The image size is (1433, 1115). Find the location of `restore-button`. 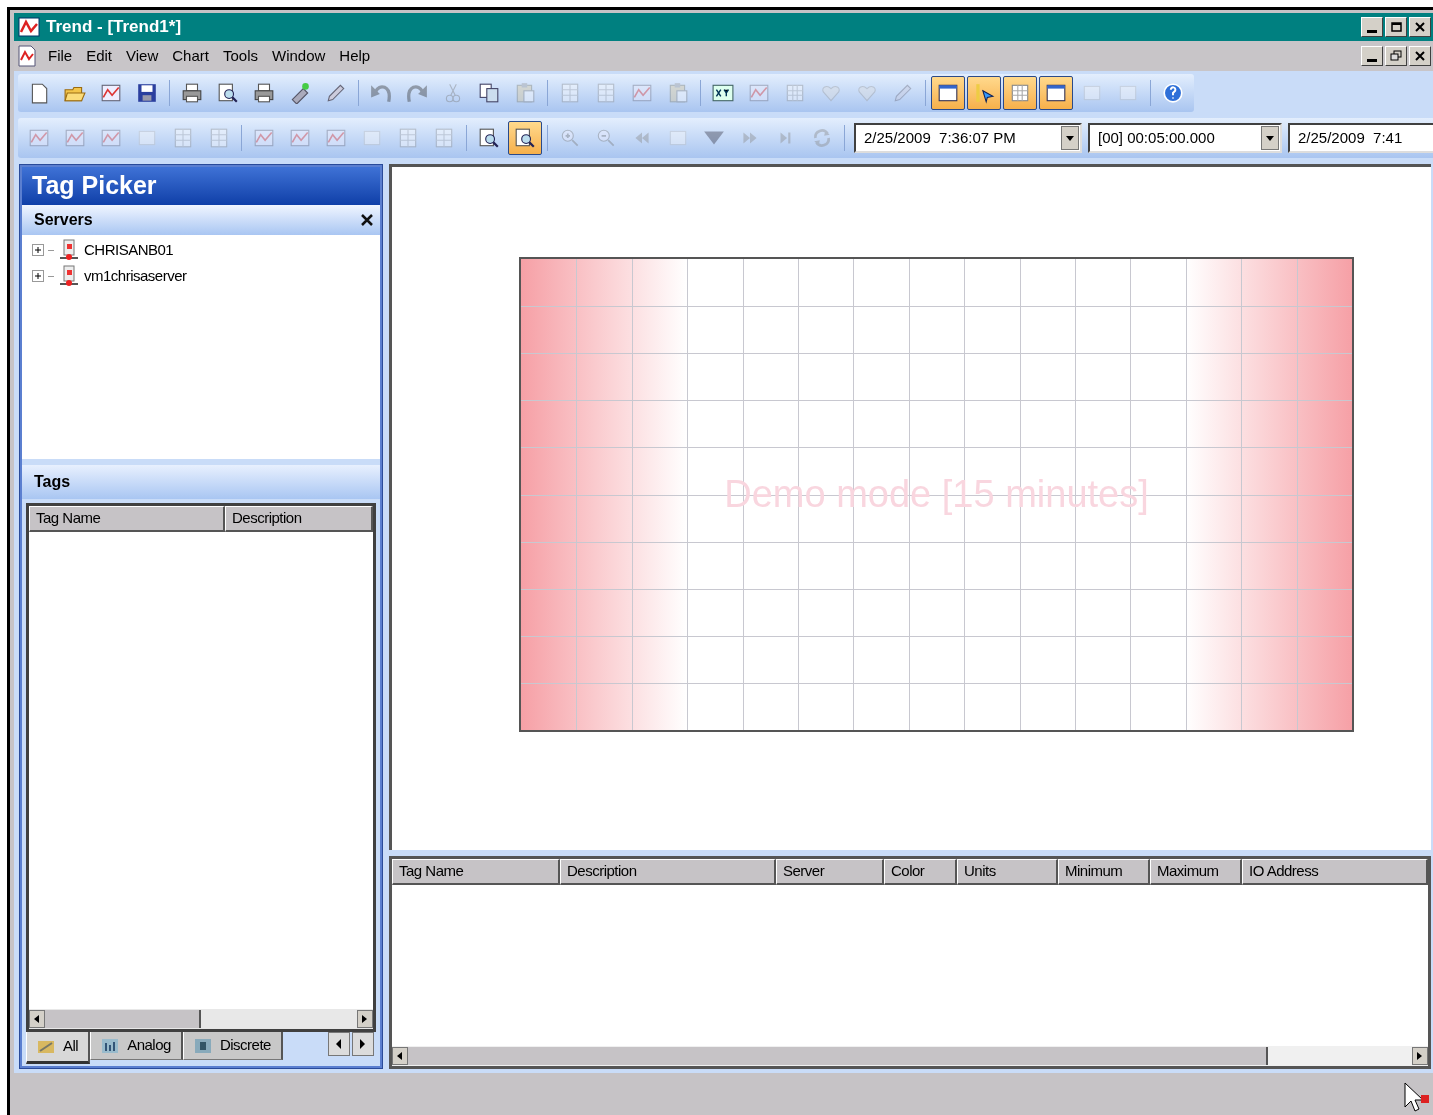

restore-button is located at coordinates (1396, 56).